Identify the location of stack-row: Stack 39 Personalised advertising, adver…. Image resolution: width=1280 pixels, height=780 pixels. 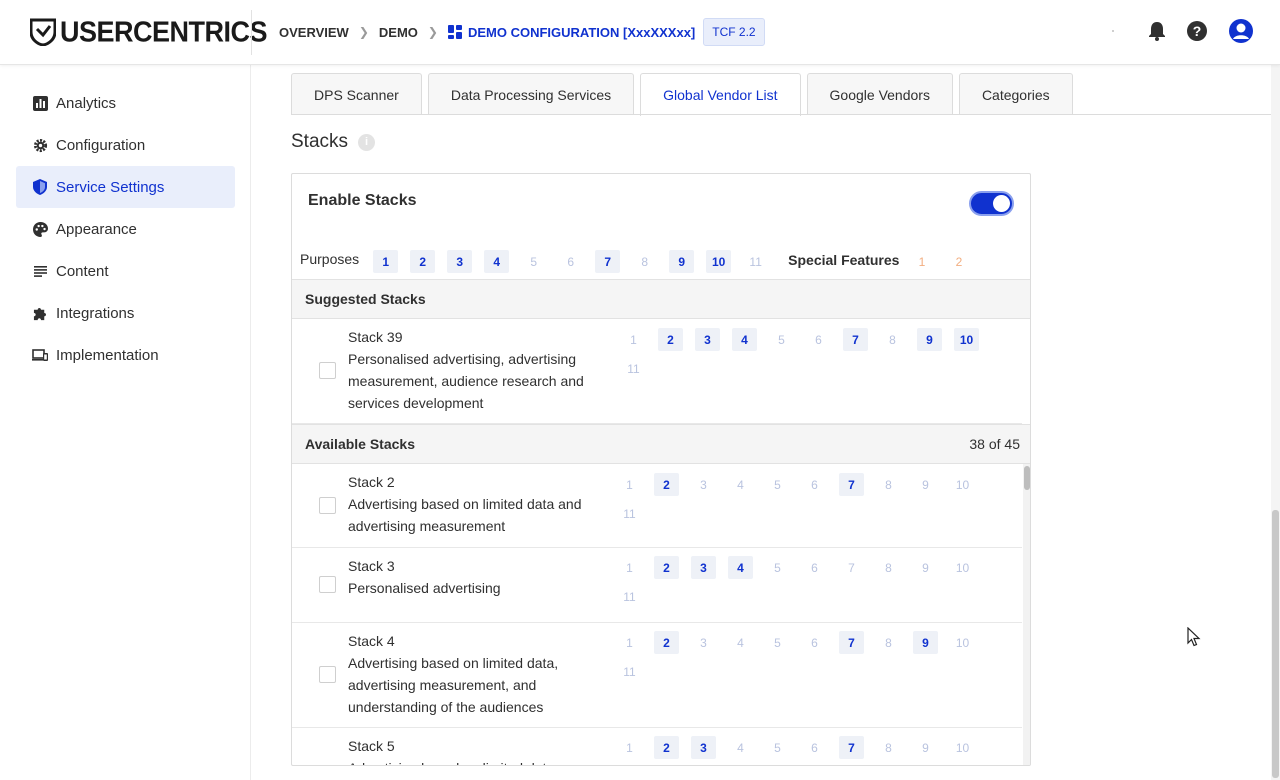
(657, 371).